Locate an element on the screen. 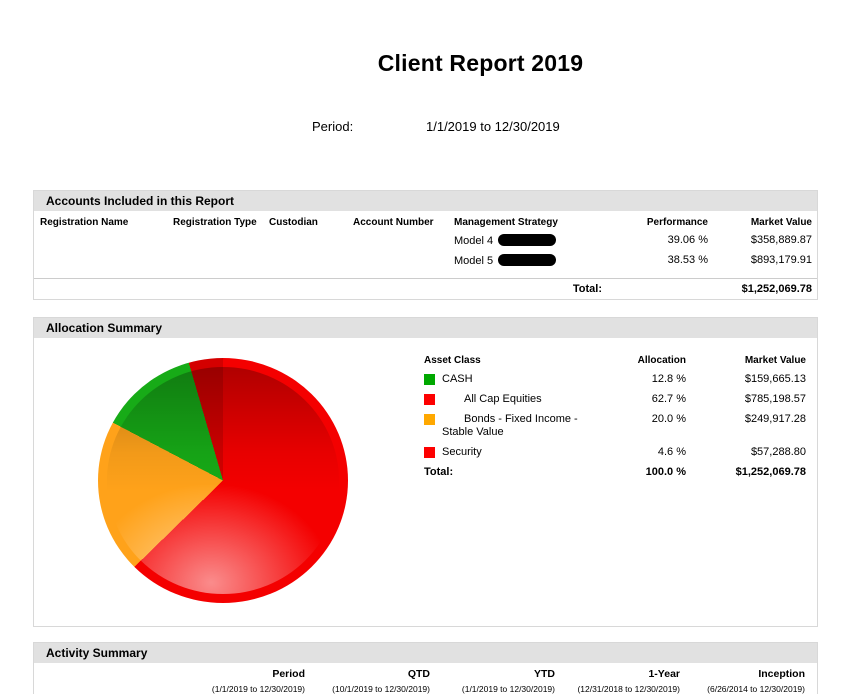  col-performance: Performance is located at coordinates (677, 222).